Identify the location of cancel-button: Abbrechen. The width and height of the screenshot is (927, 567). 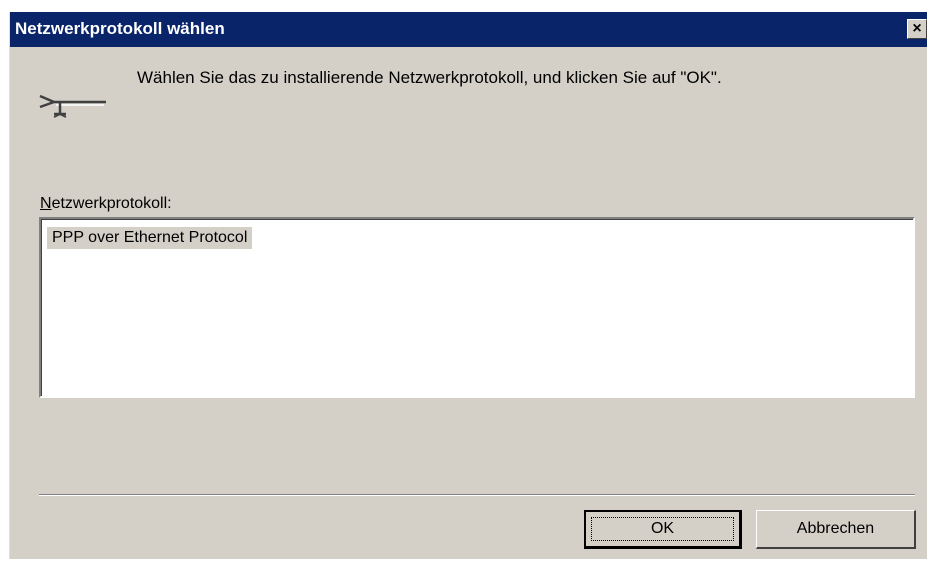
(836, 529).